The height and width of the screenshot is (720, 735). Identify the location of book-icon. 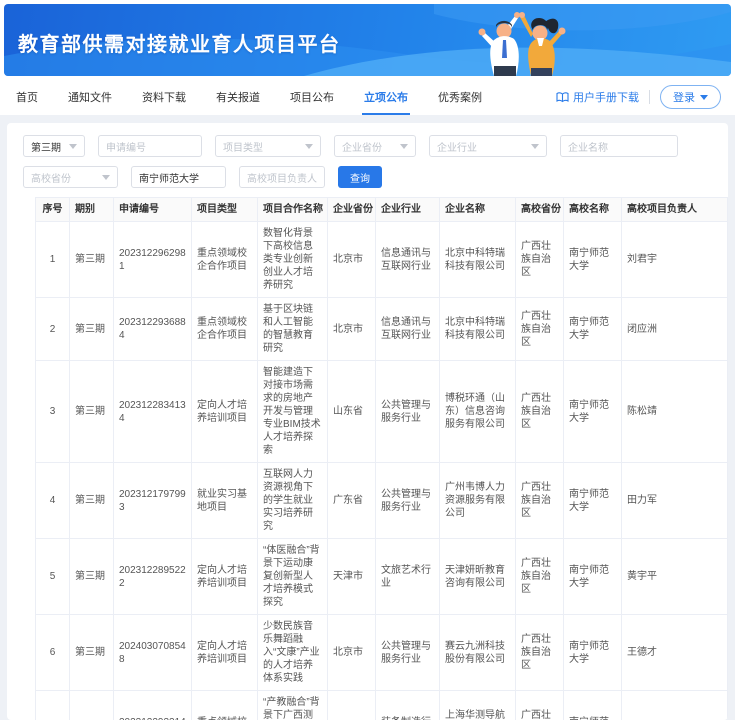
(562, 96).